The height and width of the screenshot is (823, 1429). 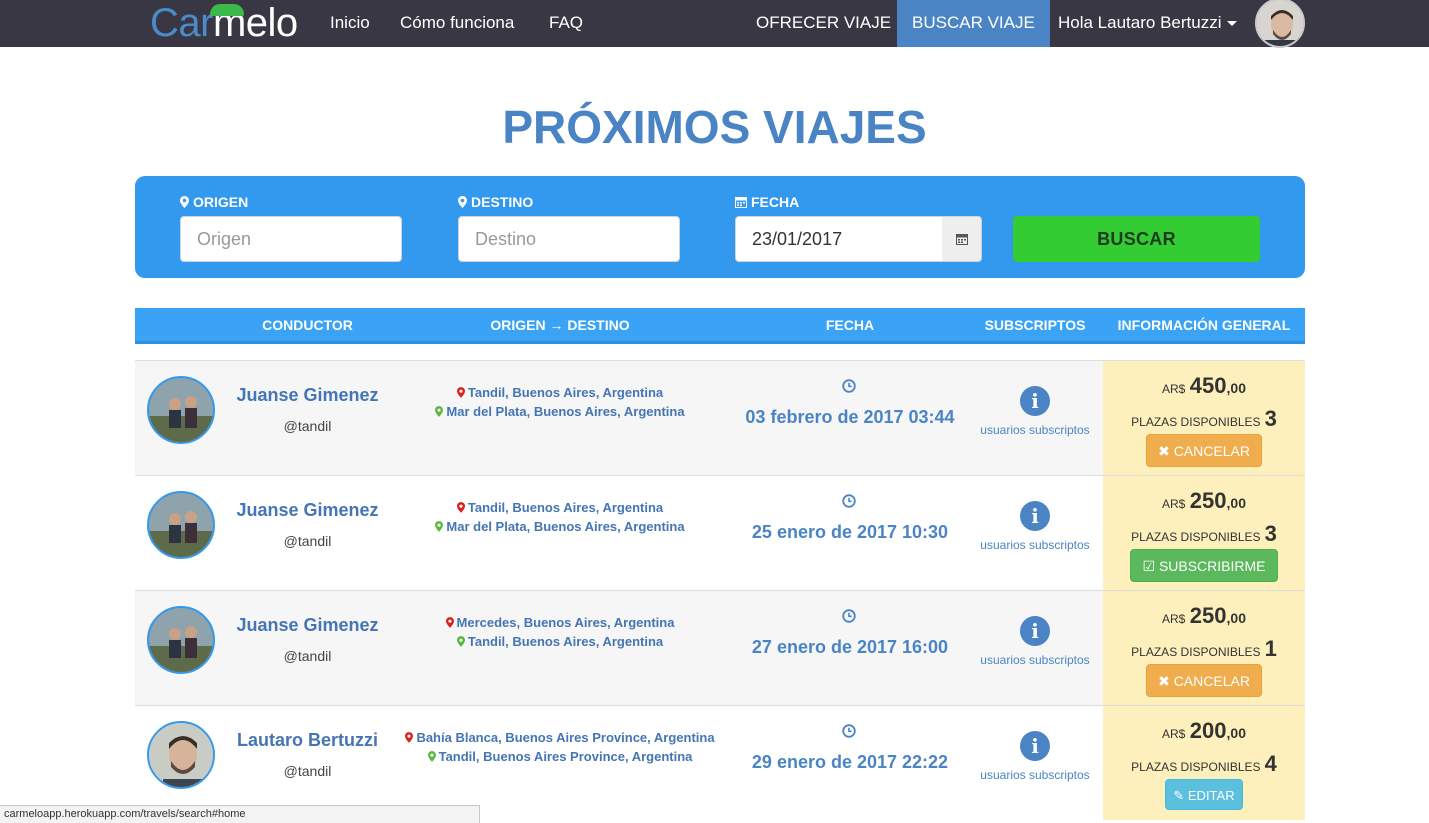 I want to click on origin-input: Origen, so click(x=291, y=239).